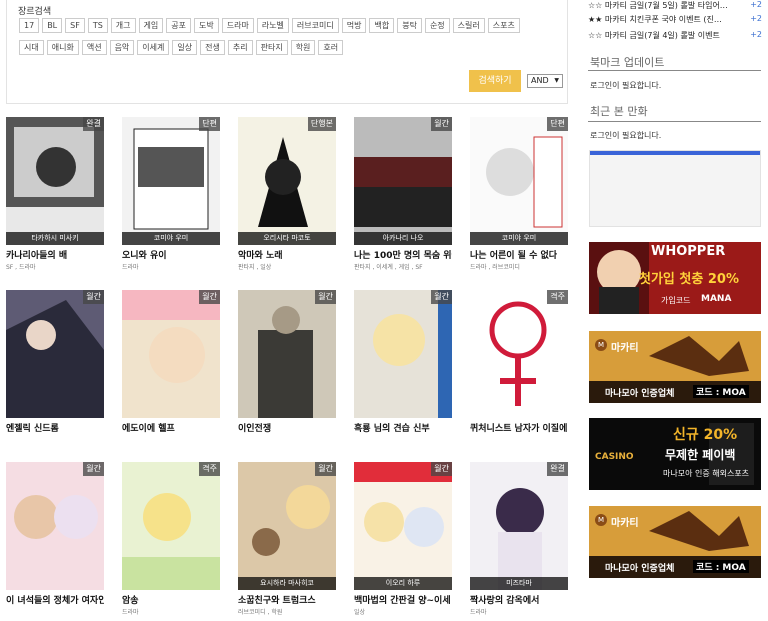  What do you see at coordinates (675, 278) in the screenshot?
I see `ad-banner-whopper: WHOPPER 첫가입 첫충 20% 가입코드 MANA` at bounding box center [675, 278].